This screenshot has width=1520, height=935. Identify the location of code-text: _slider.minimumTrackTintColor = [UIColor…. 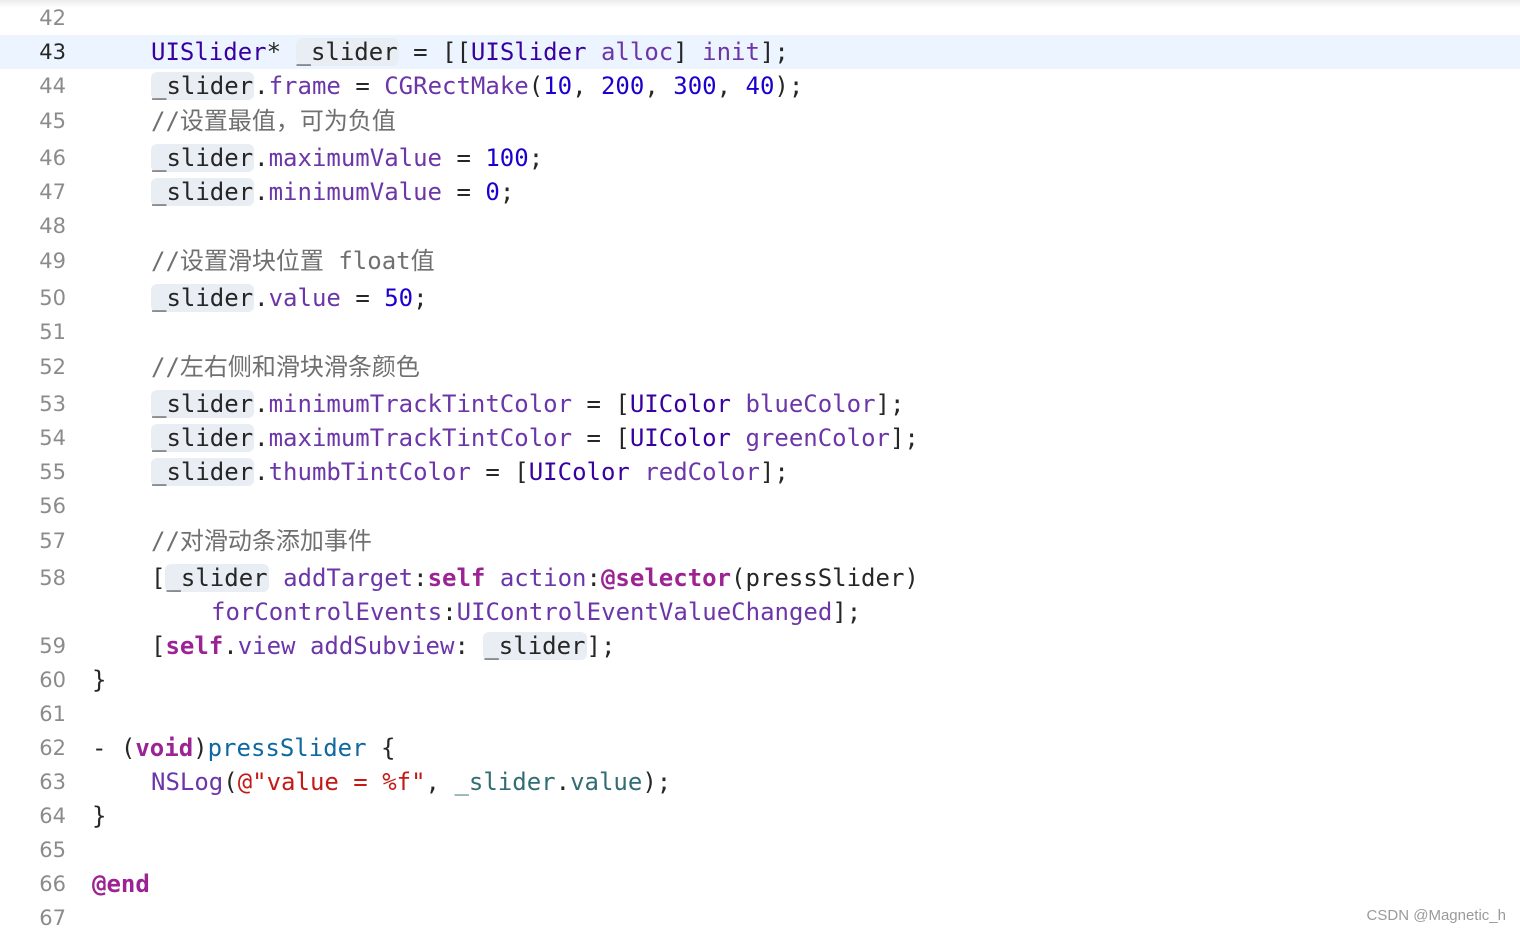
(528, 404).